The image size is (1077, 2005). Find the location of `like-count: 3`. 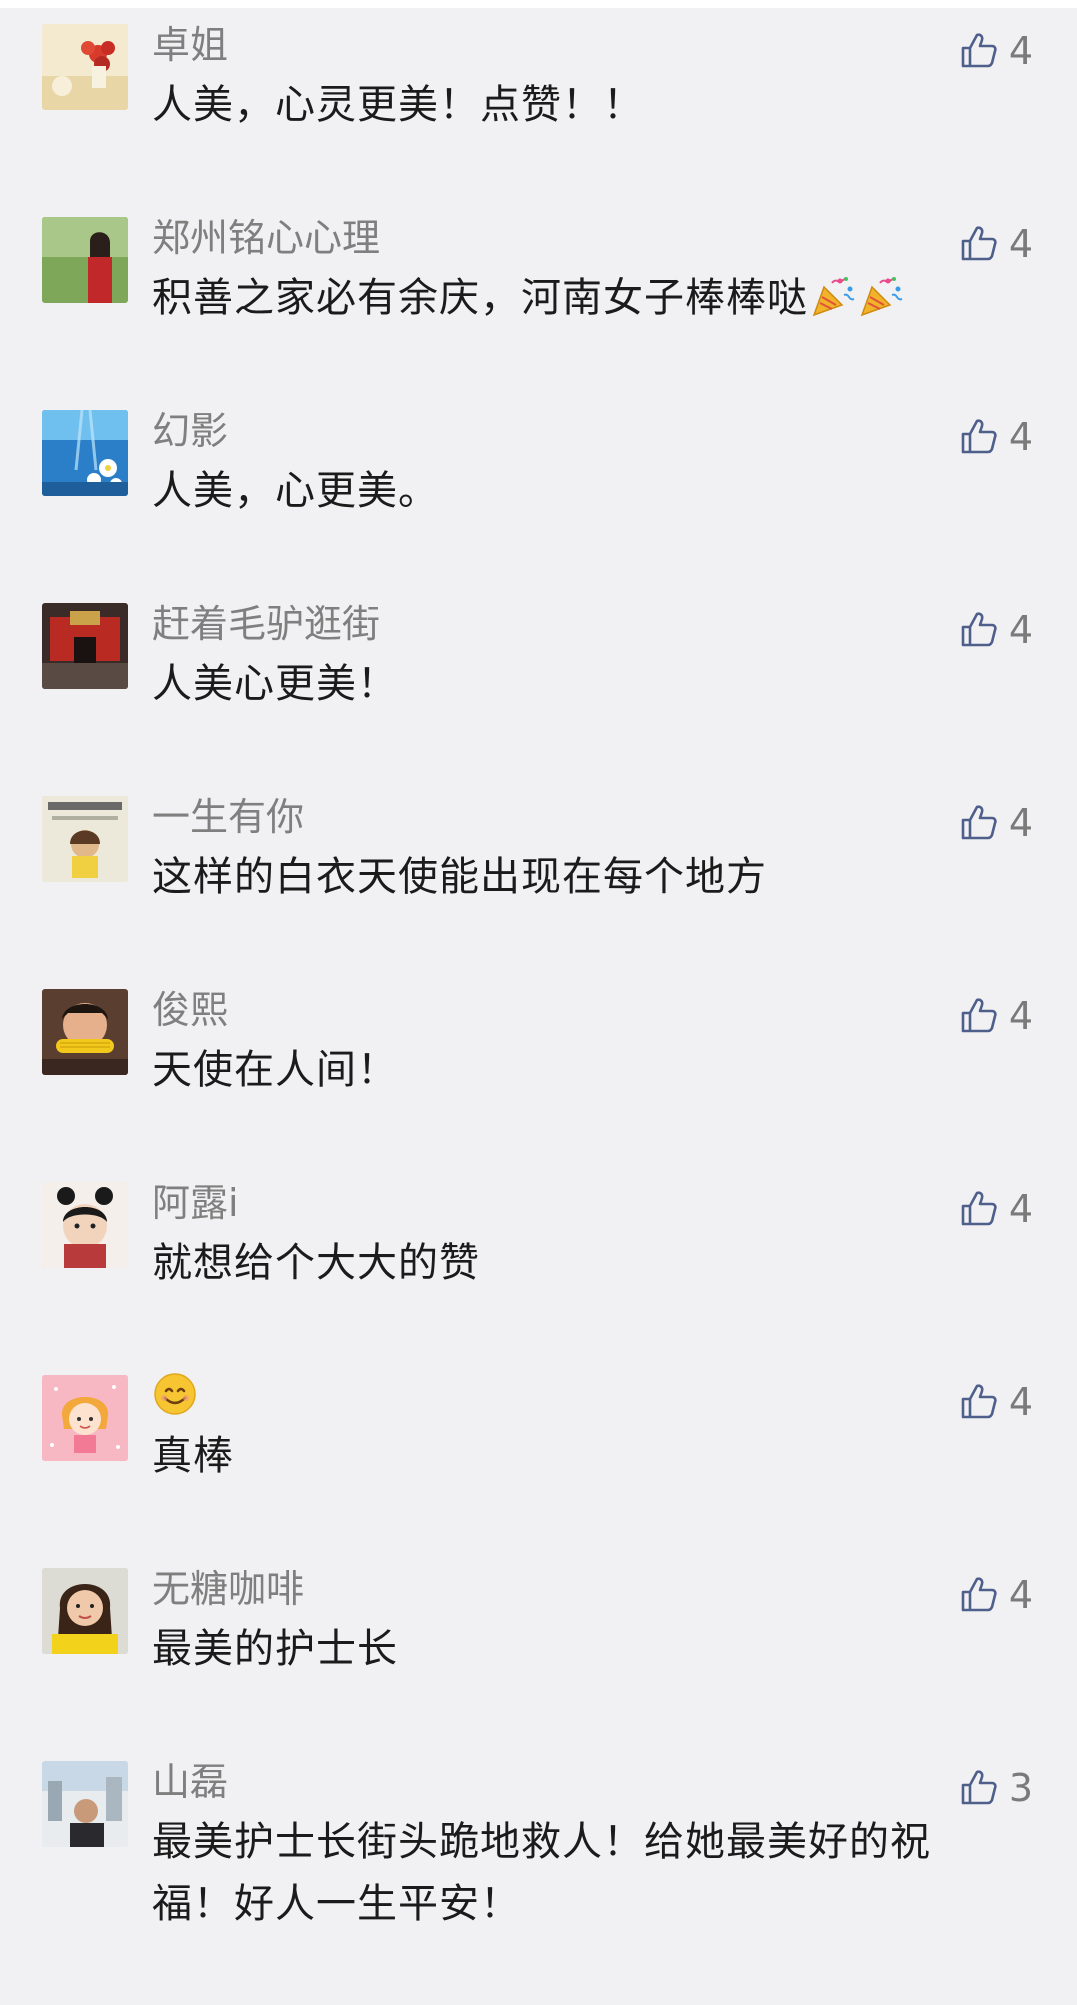

like-count: 3 is located at coordinates (1020, 1788).